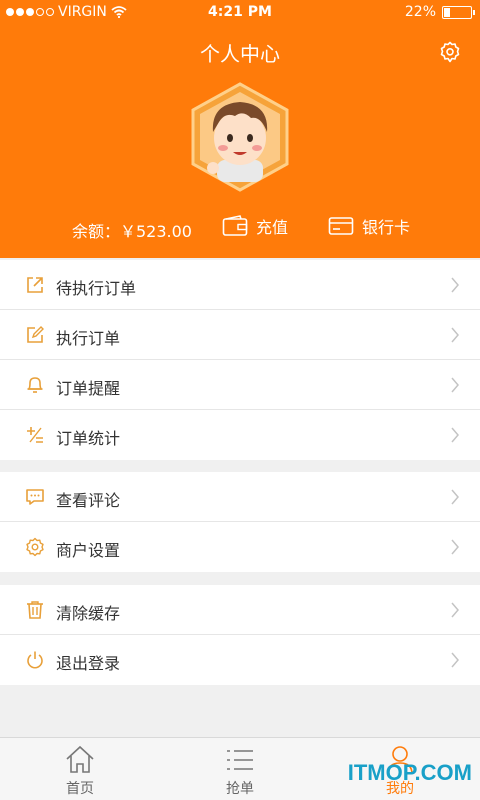  What do you see at coordinates (88, 613) in the screenshot?
I see `menu-item-label: 清除缓存` at bounding box center [88, 613].